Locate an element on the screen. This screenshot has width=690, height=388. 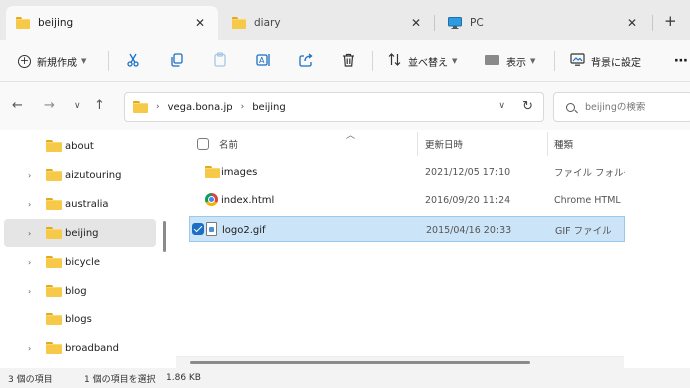
more-icon: ⋯ is located at coordinates (681, 61).